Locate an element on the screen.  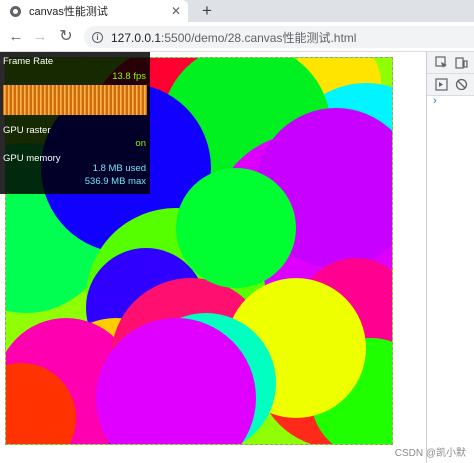
close-tab-icon: ✕ is located at coordinates (176, 11).